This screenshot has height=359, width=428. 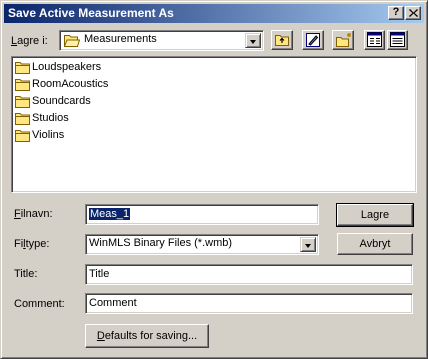 What do you see at coordinates (91, 13) in the screenshot?
I see `window-title: Save Active Measurement As` at bounding box center [91, 13].